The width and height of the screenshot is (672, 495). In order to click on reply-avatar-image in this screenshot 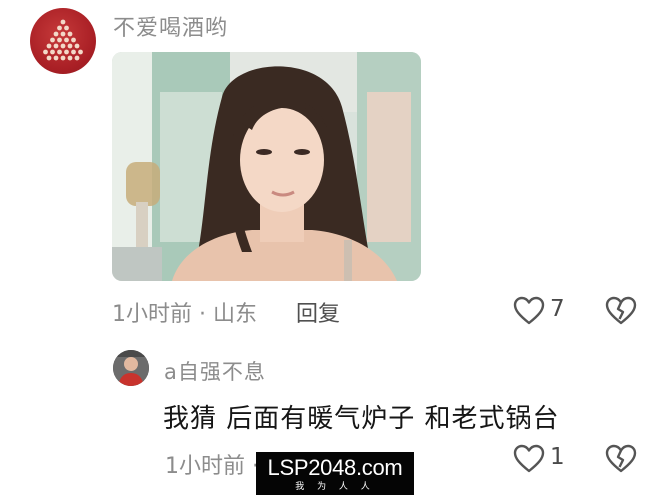, I will do `click(131, 368)`.